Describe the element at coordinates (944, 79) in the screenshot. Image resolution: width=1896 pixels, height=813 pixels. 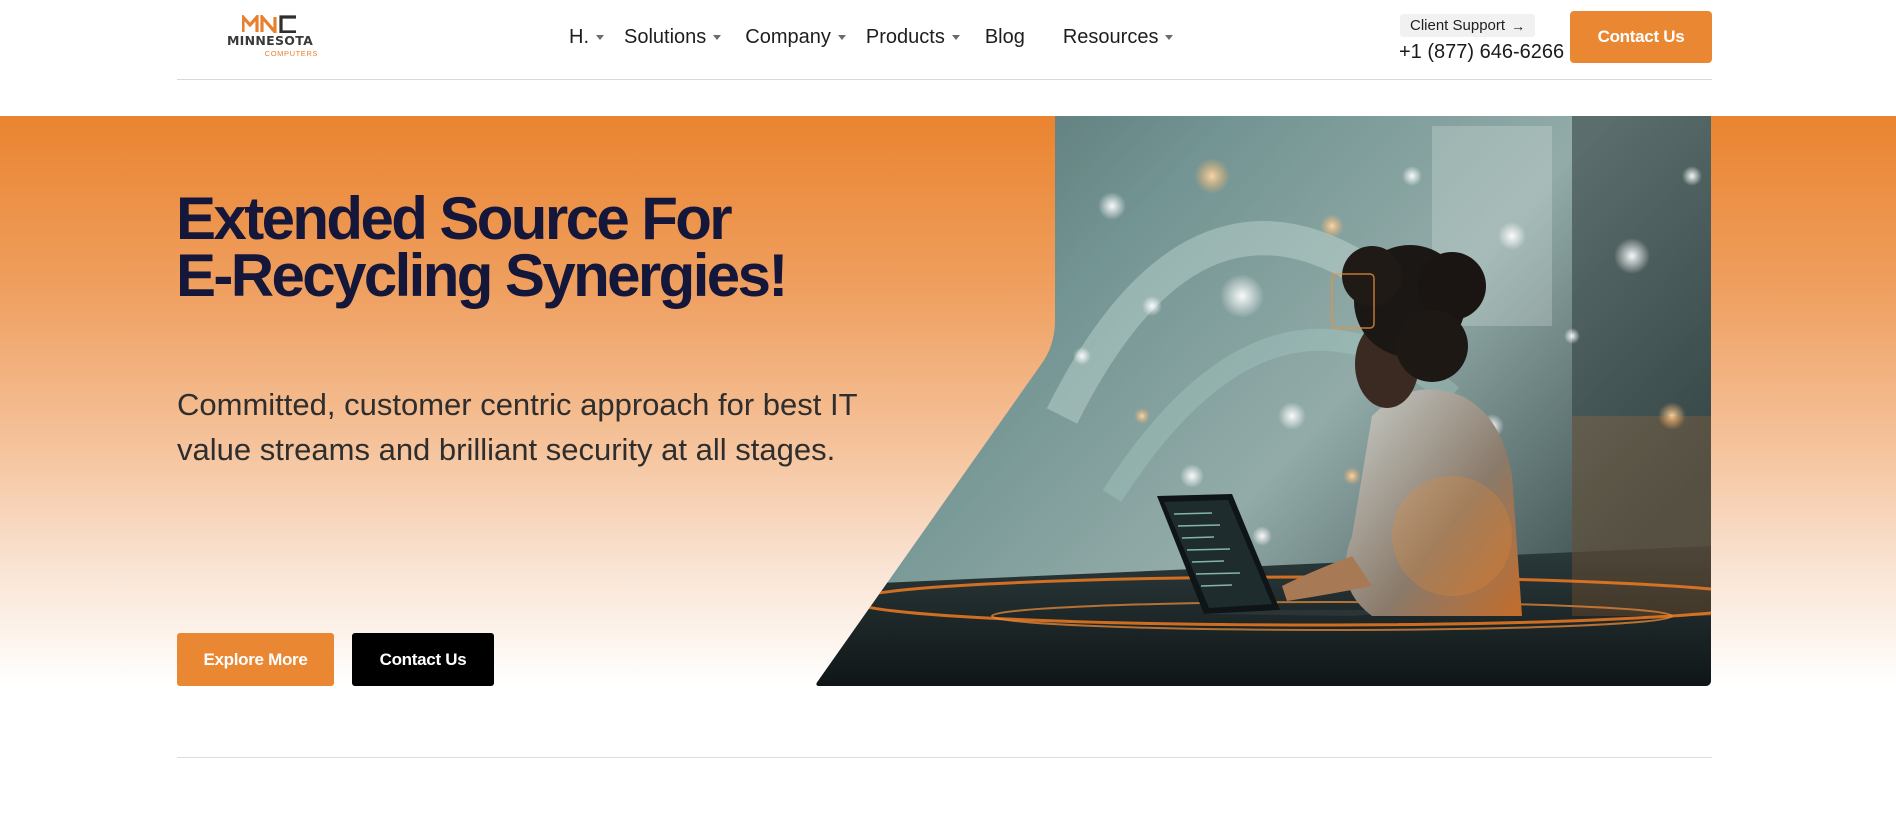
I see `header-divider` at that location.